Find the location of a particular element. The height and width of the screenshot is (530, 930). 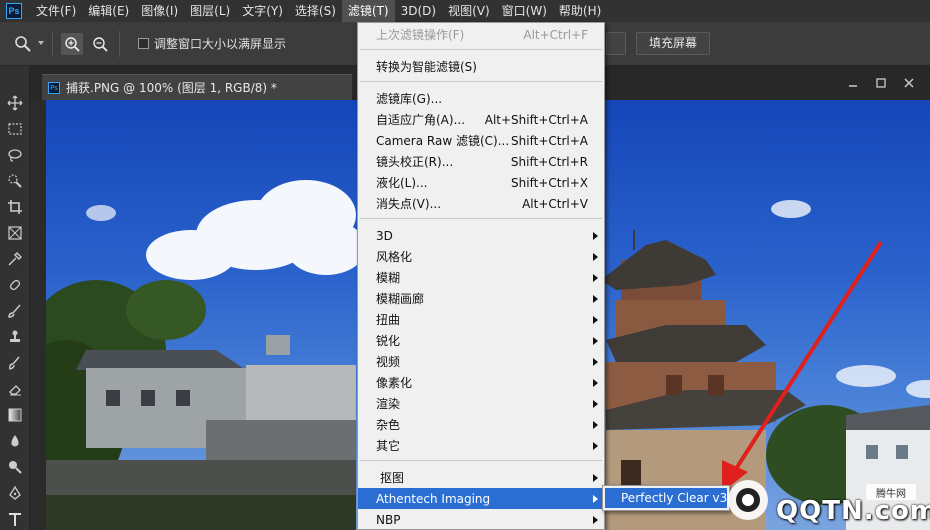

menu-layer: 图层(L) is located at coordinates (210, 11).